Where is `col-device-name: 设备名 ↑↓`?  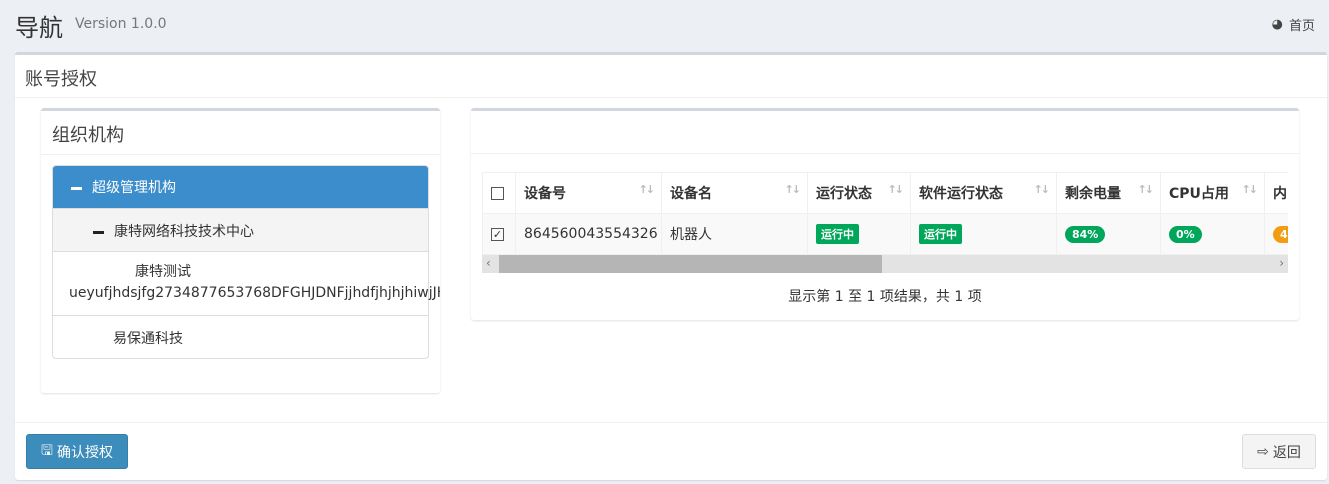
col-device-name: 设备名 ↑↓ is located at coordinates (734, 193).